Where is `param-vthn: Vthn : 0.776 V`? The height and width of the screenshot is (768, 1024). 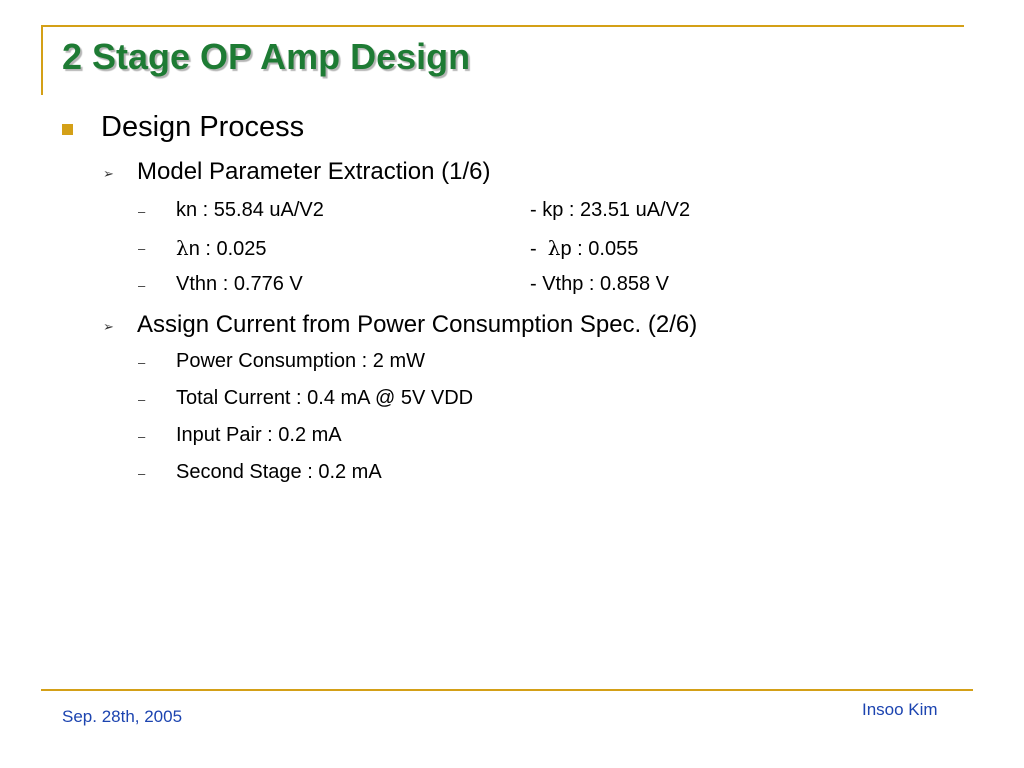 param-vthn: Vthn : 0.776 V is located at coordinates (239, 284).